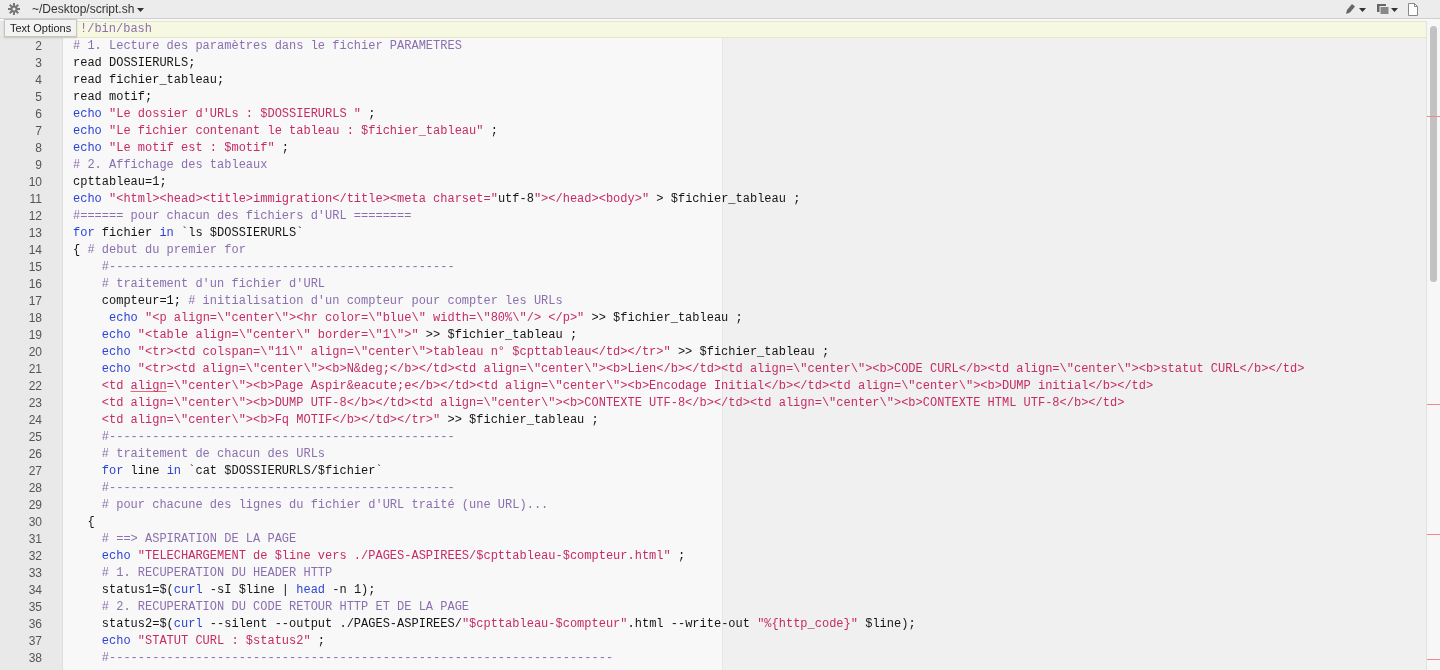  What do you see at coordinates (1433, 154) in the screenshot?
I see `scrollbar-thumb` at bounding box center [1433, 154].